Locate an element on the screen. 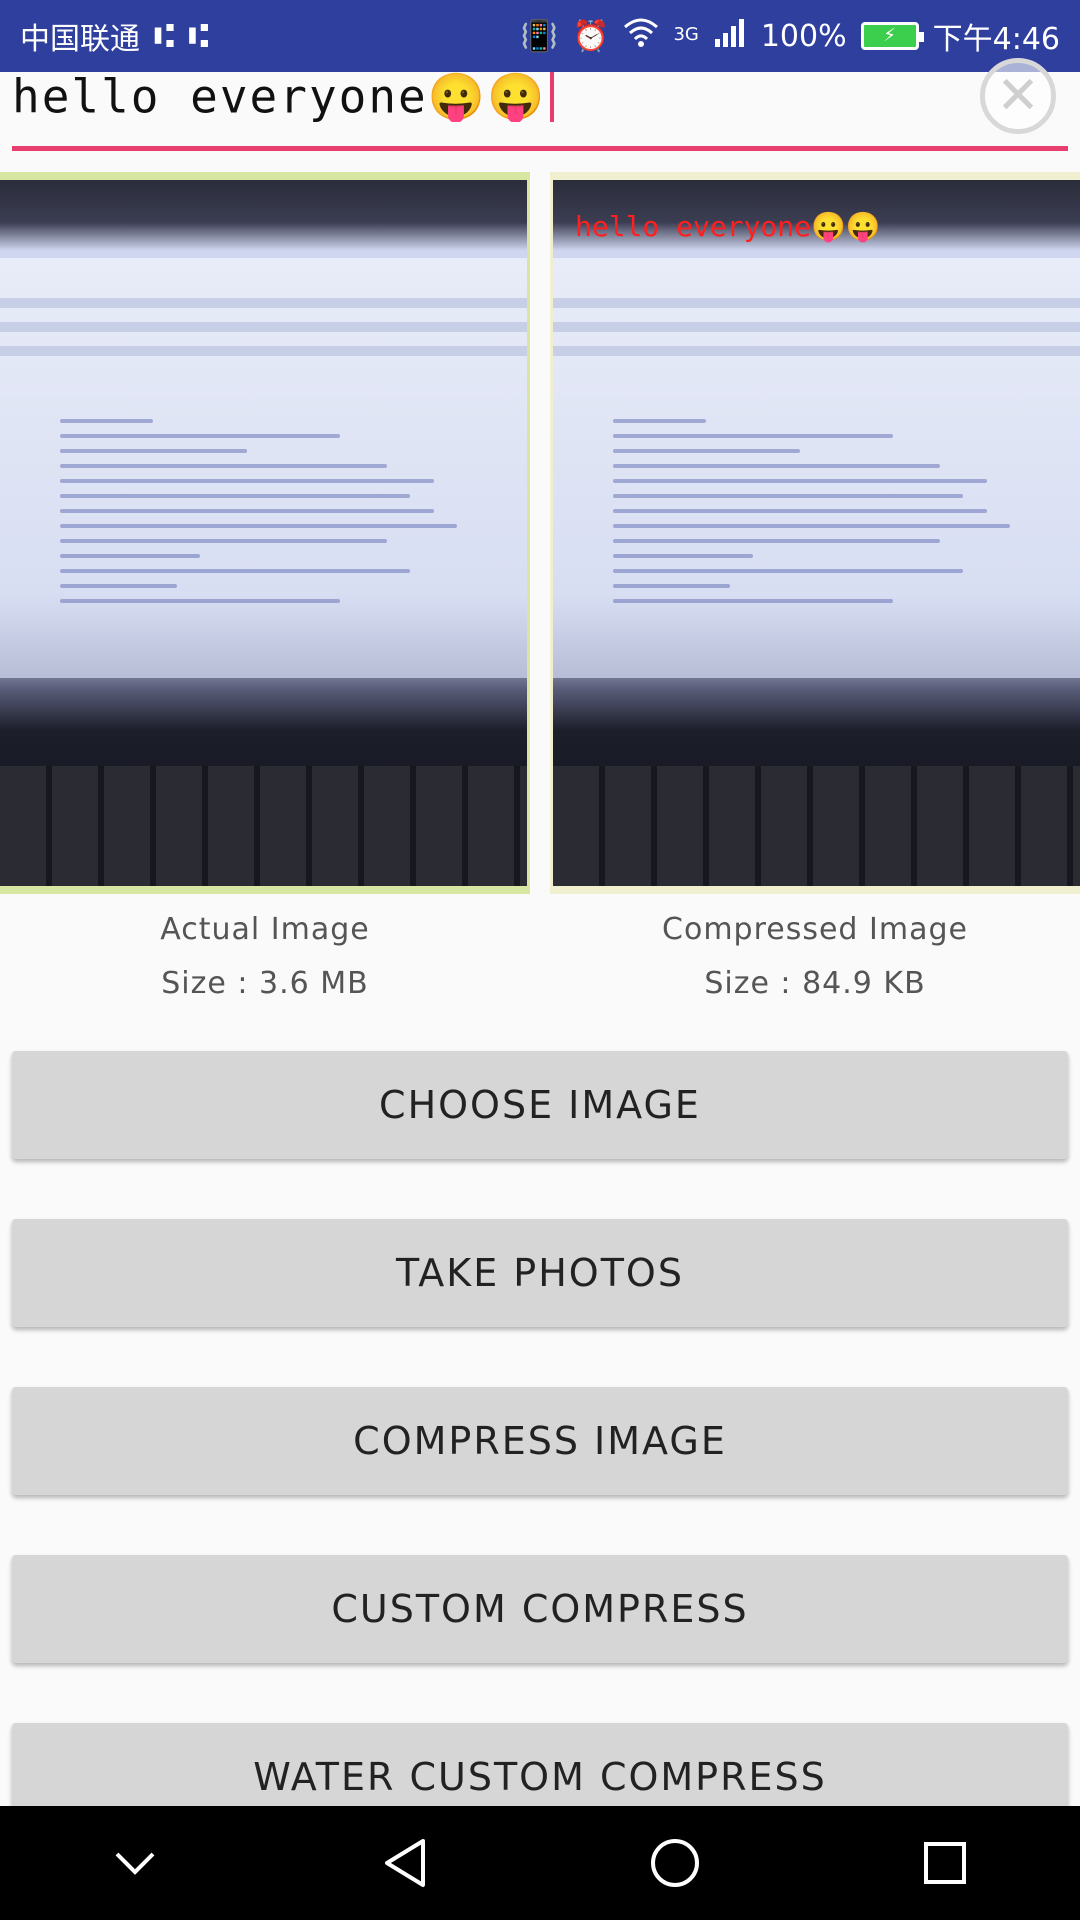 This screenshot has height=1920, width=1080. wifi-icon is located at coordinates (641, 36).